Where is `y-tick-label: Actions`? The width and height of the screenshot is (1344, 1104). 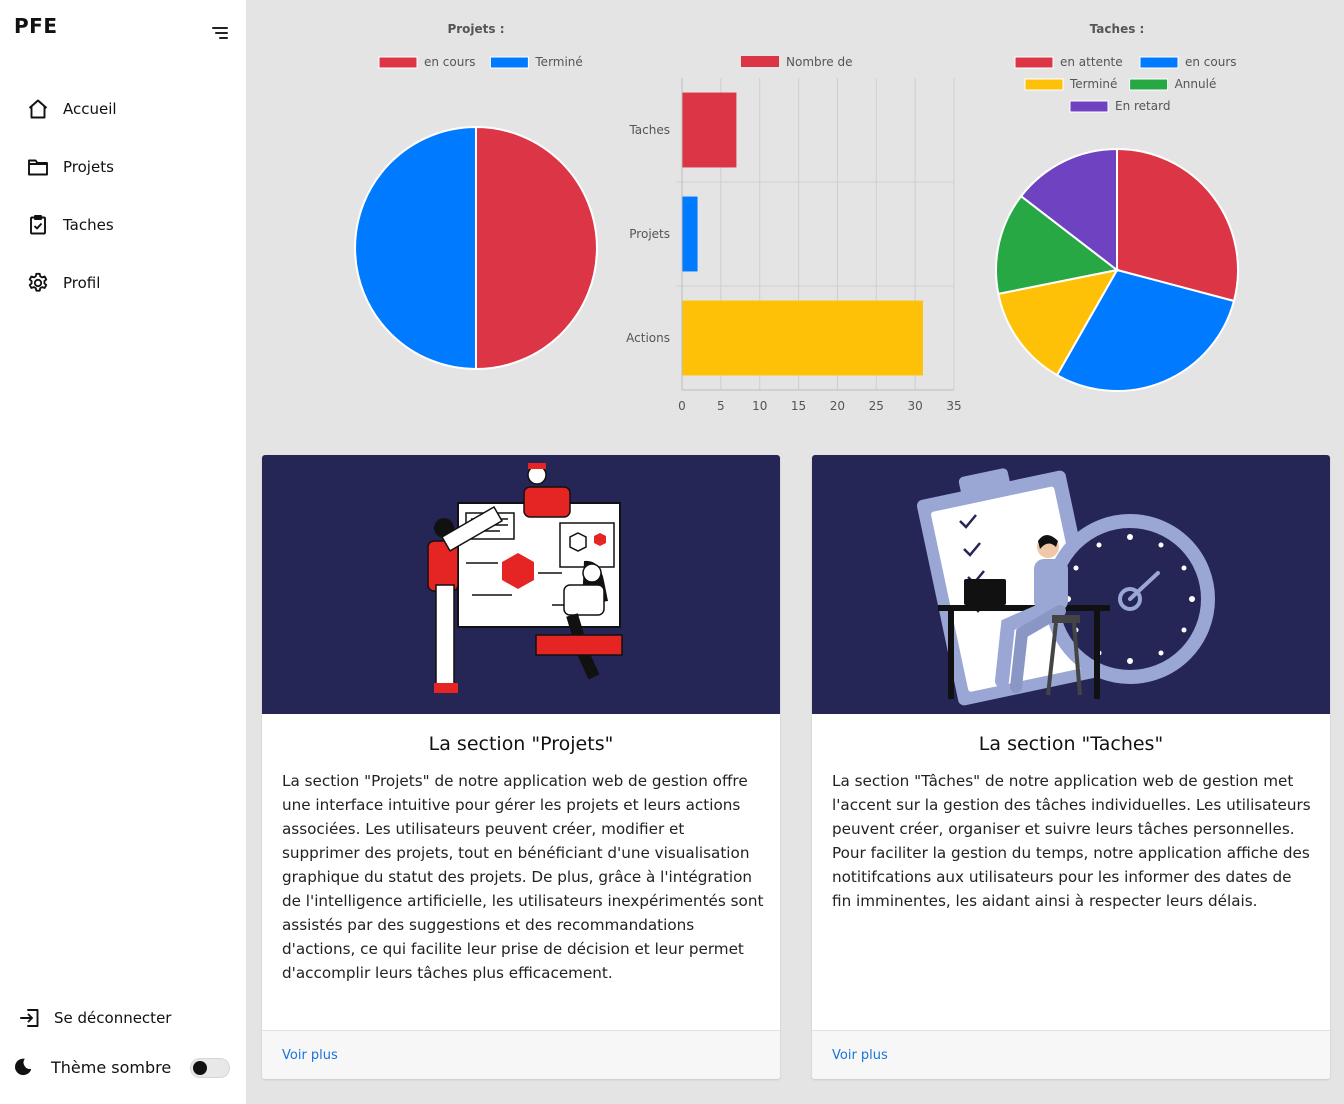
y-tick-label: Actions is located at coordinates (648, 338).